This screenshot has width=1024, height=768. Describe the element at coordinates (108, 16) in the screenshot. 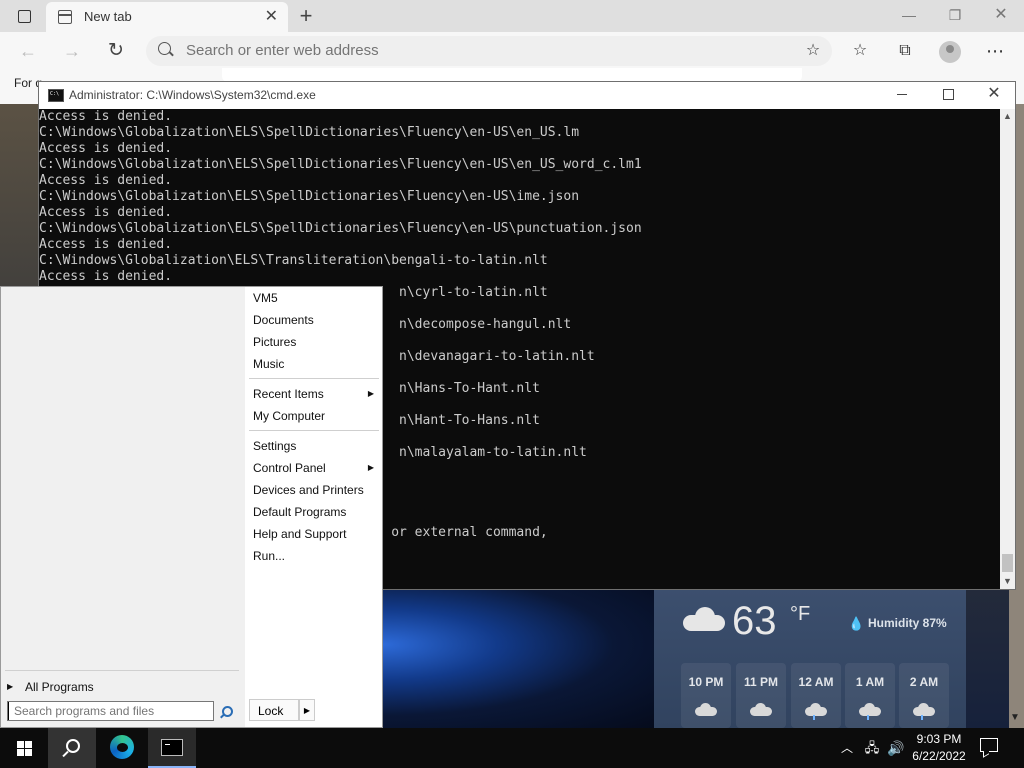

I see `tab-title: New tab` at that location.